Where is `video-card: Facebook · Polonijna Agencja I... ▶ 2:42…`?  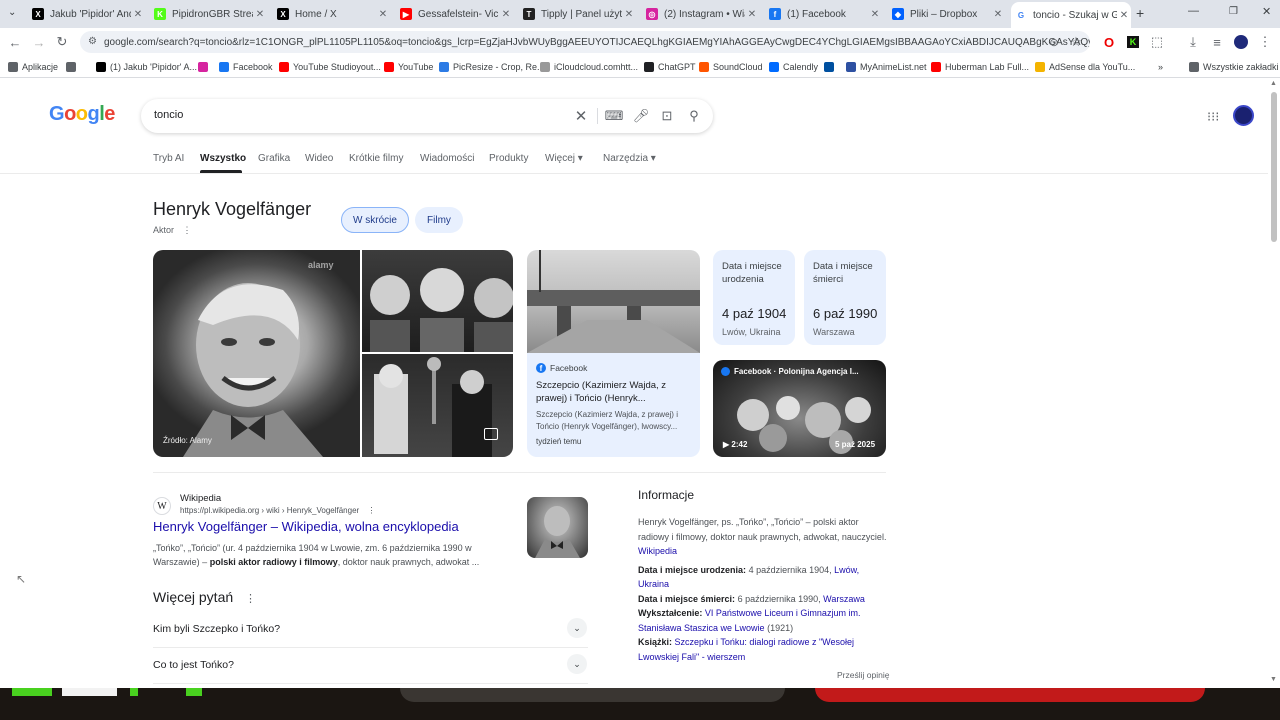 video-card: Facebook · Polonijna Agencja I... ▶ 2:42… is located at coordinates (799, 408).